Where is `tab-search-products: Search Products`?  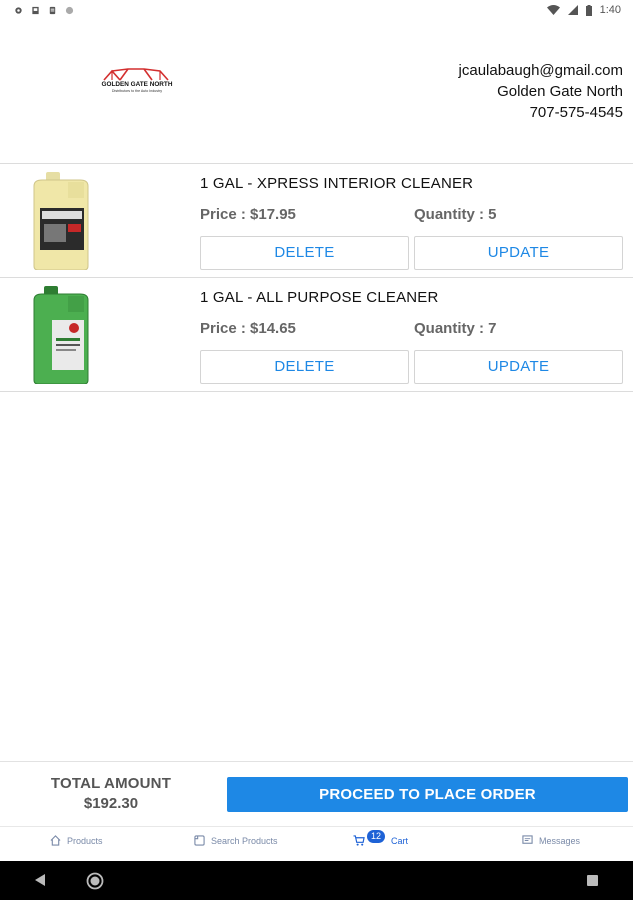
tab-search-products: Search Products is located at coordinates (236, 840).